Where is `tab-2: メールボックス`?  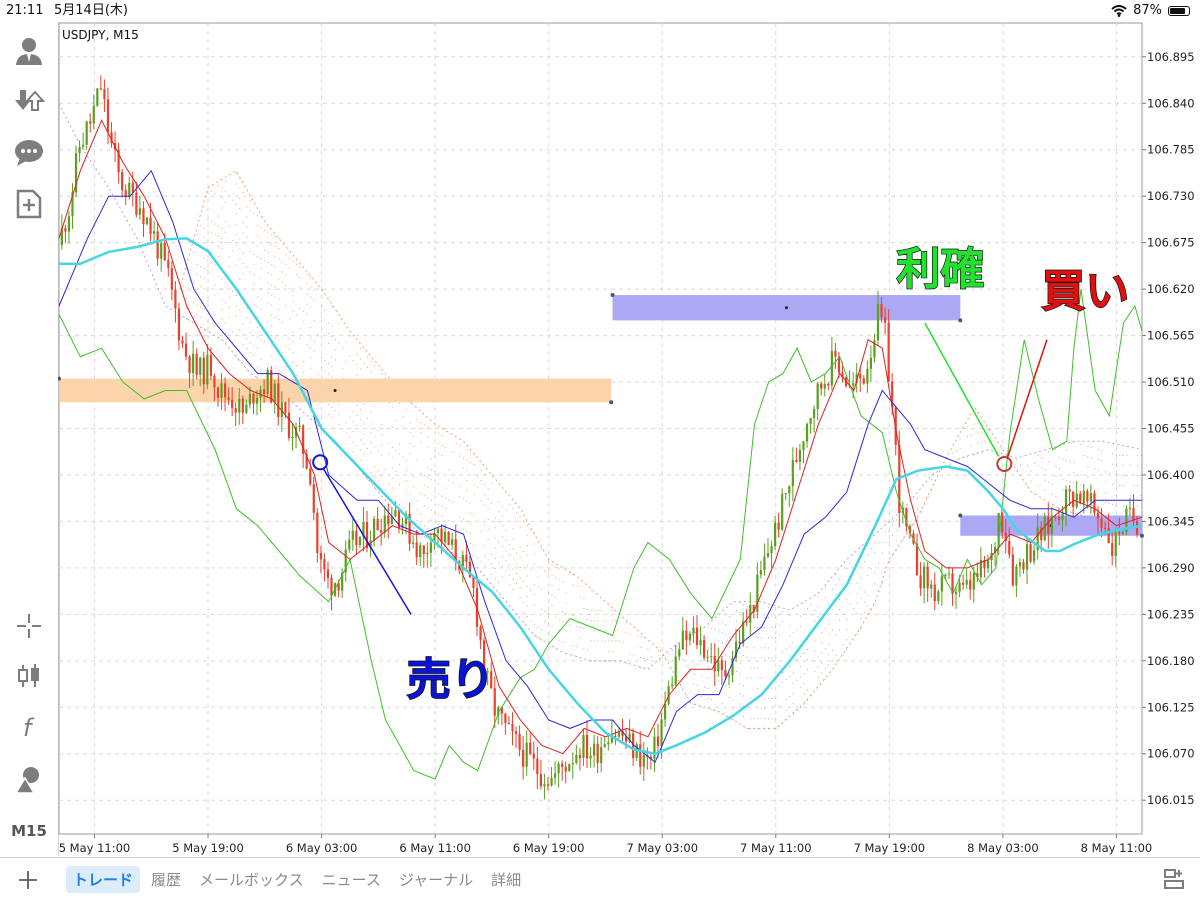
tab-2: メールボックス is located at coordinates (251, 879).